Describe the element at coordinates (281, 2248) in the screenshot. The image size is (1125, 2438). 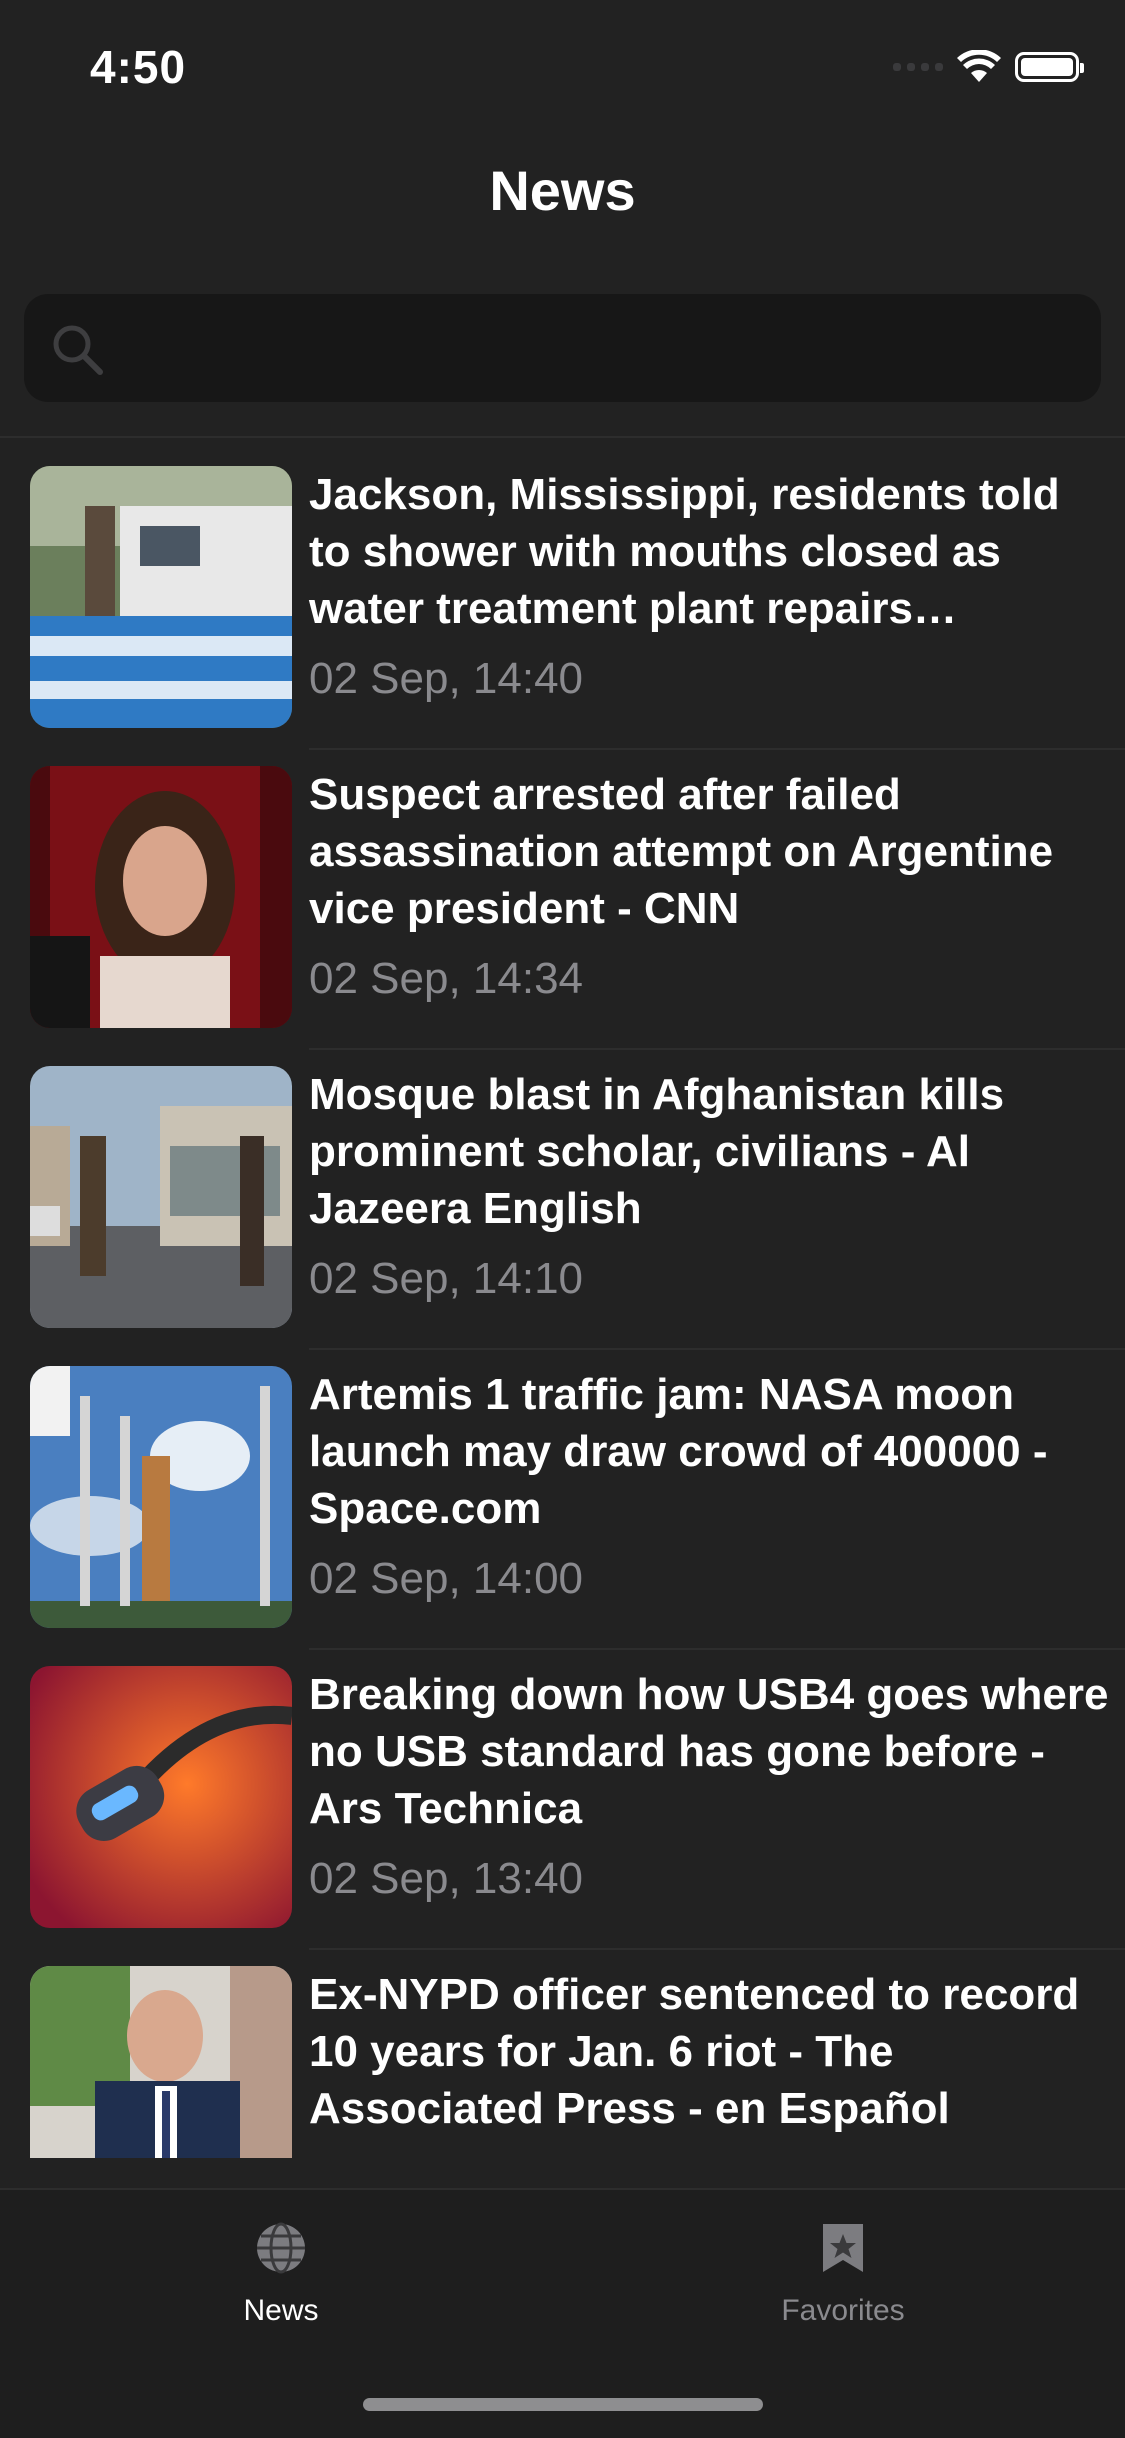
I see `globe-icon` at that location.